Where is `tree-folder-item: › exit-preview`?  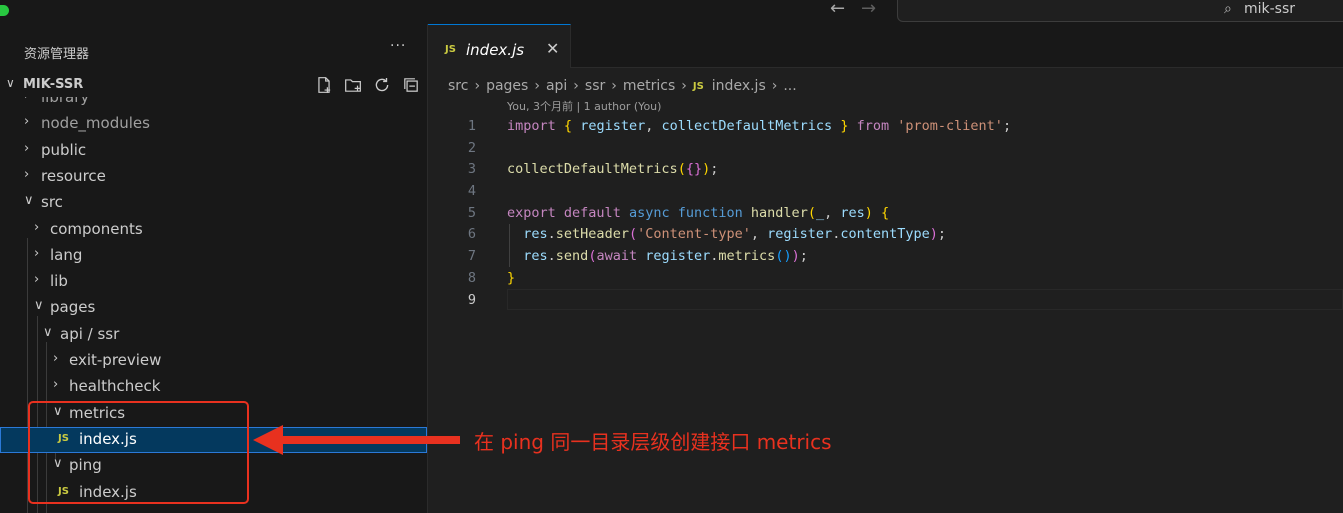
tree-folder-item: › exit-preview is located at coordinates (213, 361).